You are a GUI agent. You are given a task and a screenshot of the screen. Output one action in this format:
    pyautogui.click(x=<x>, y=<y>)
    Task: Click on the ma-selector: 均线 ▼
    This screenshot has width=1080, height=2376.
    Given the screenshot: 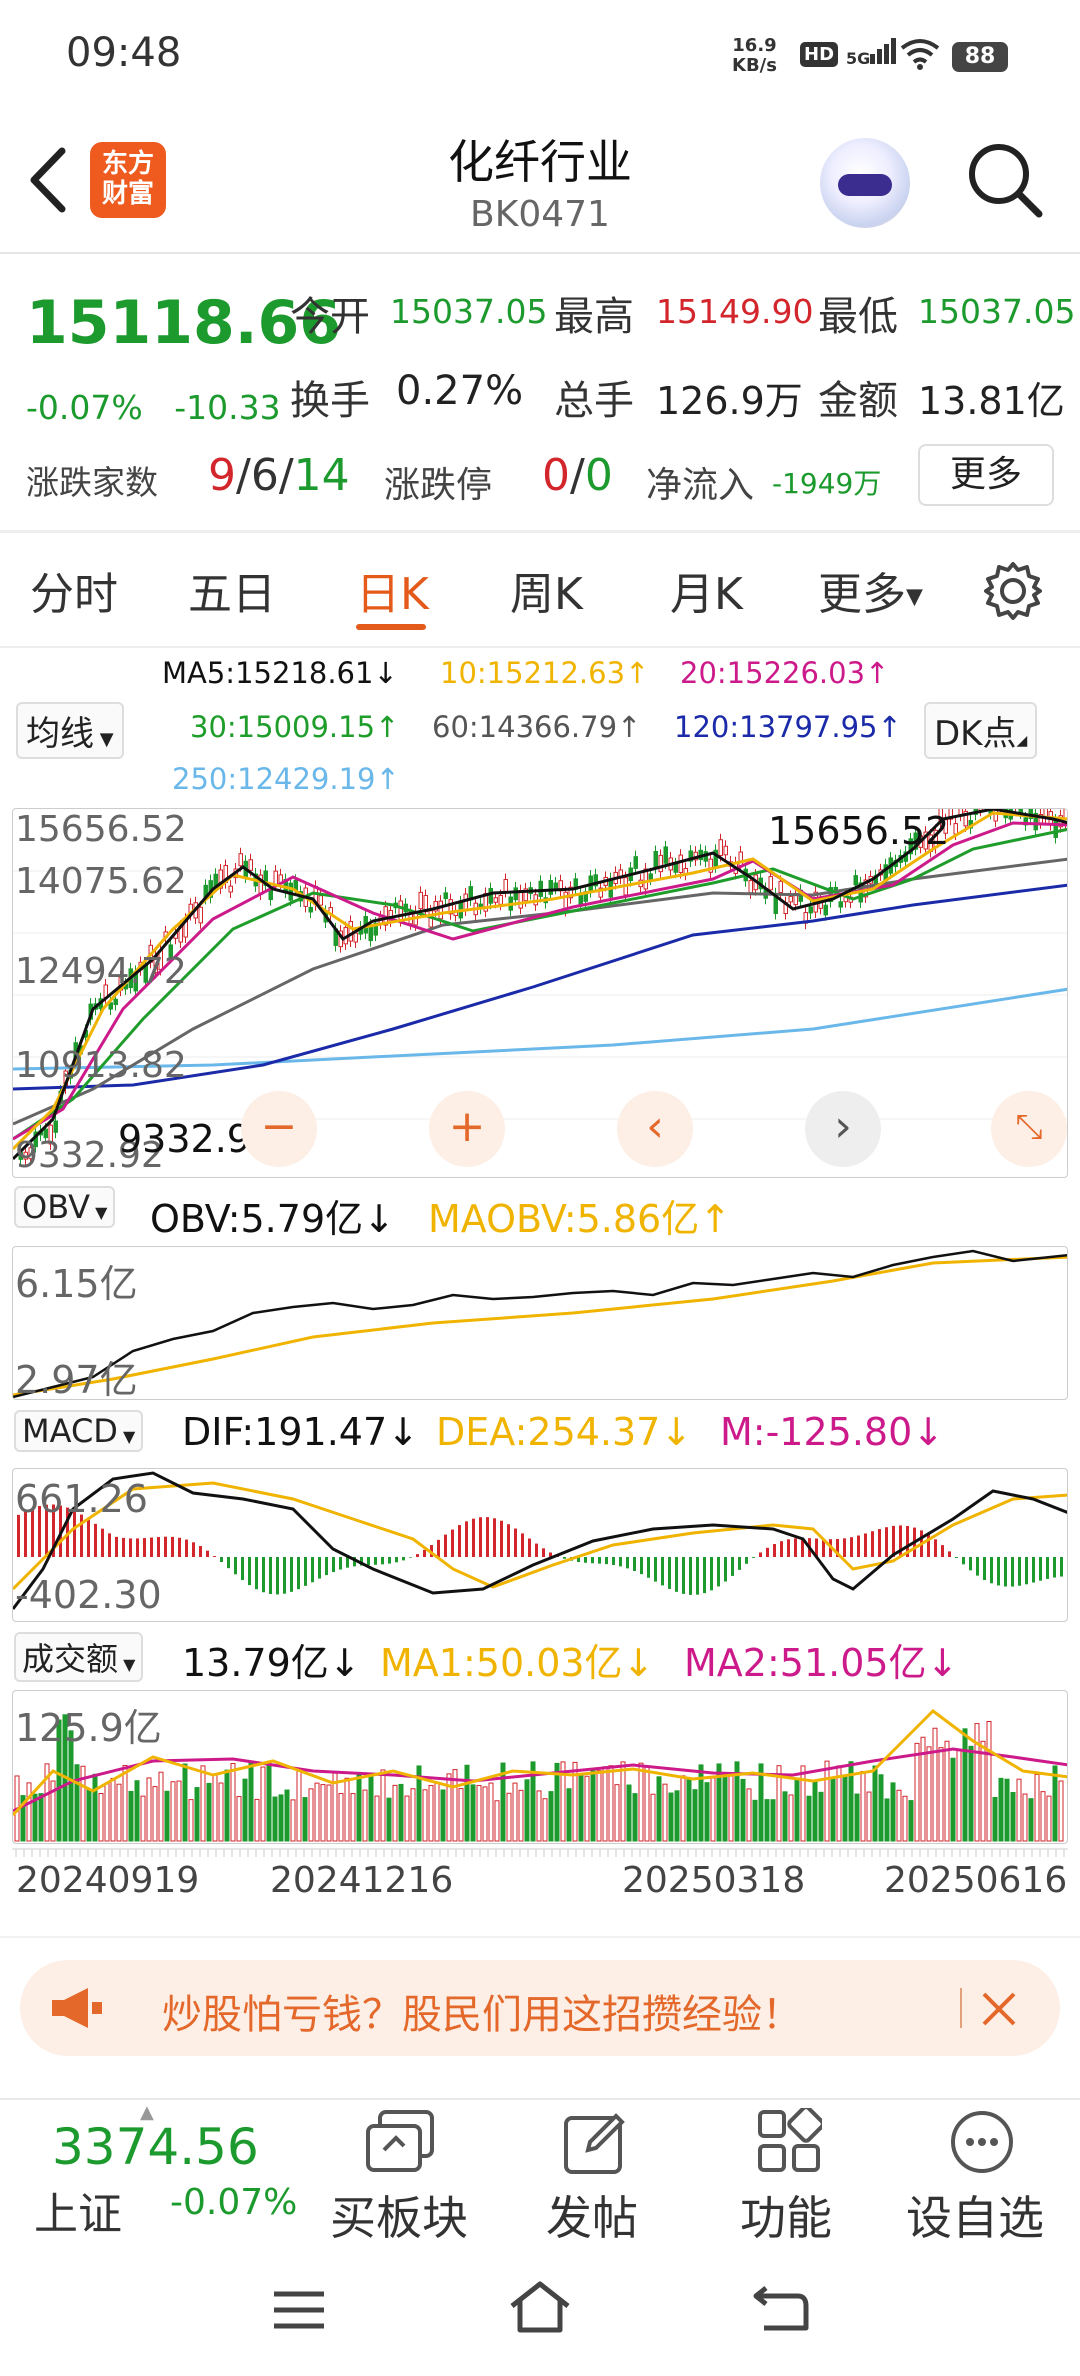 What is the action you would take?
    pyautogui.click(x=70, y=730)
    